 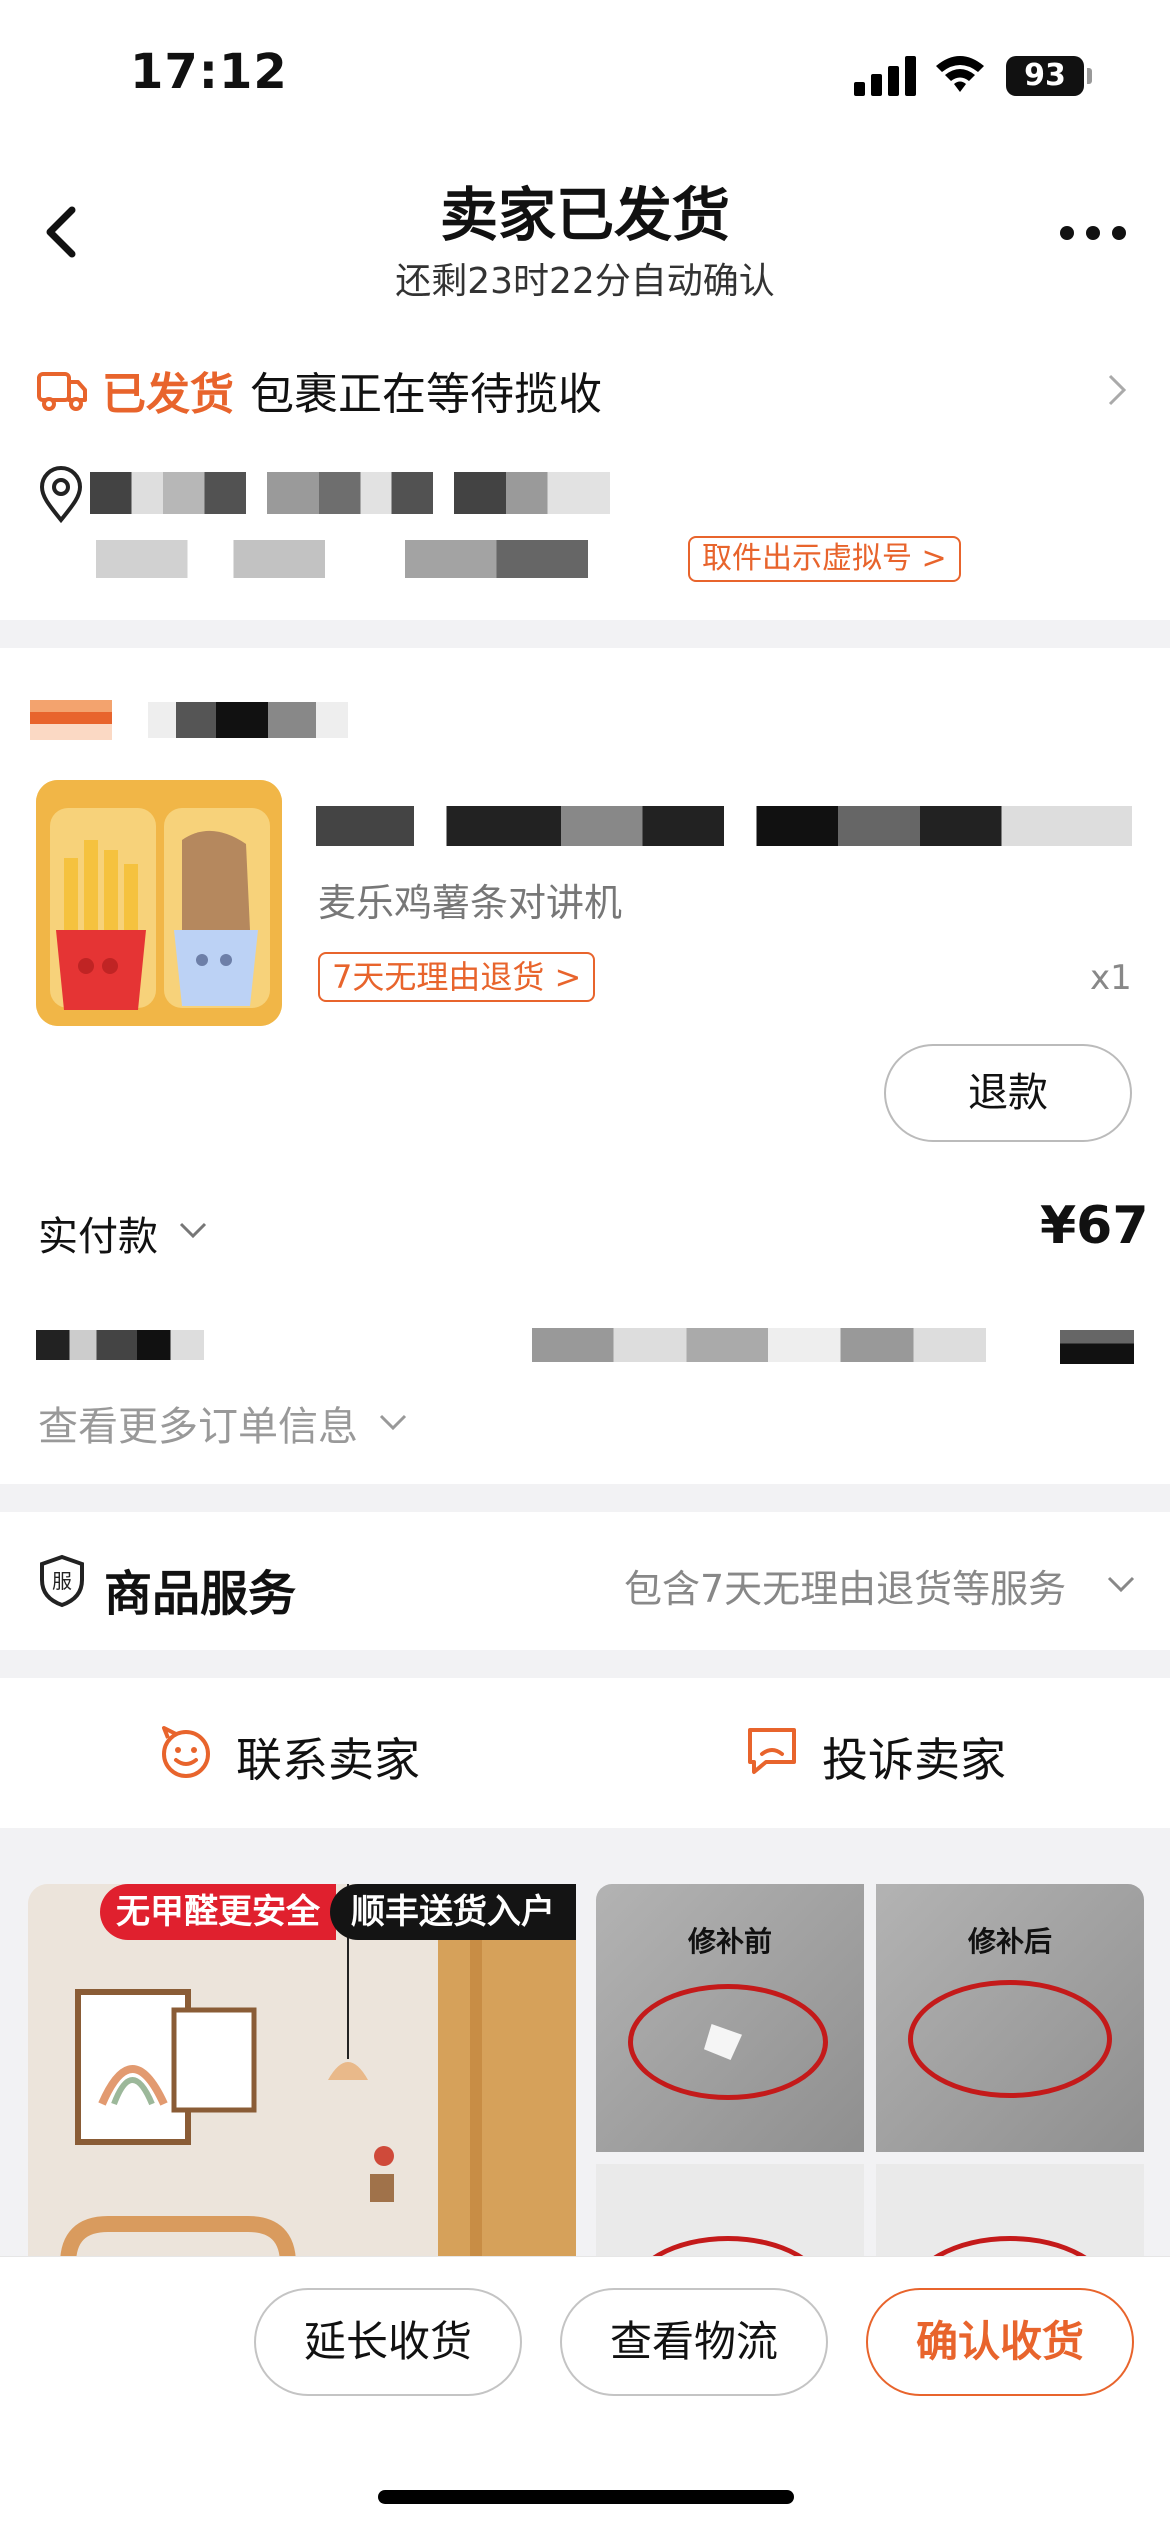 What do you see at coordinates (1010, 2039) in the screenshot?
I see `repair-after-circle` at bounding box center [1010, 2039].